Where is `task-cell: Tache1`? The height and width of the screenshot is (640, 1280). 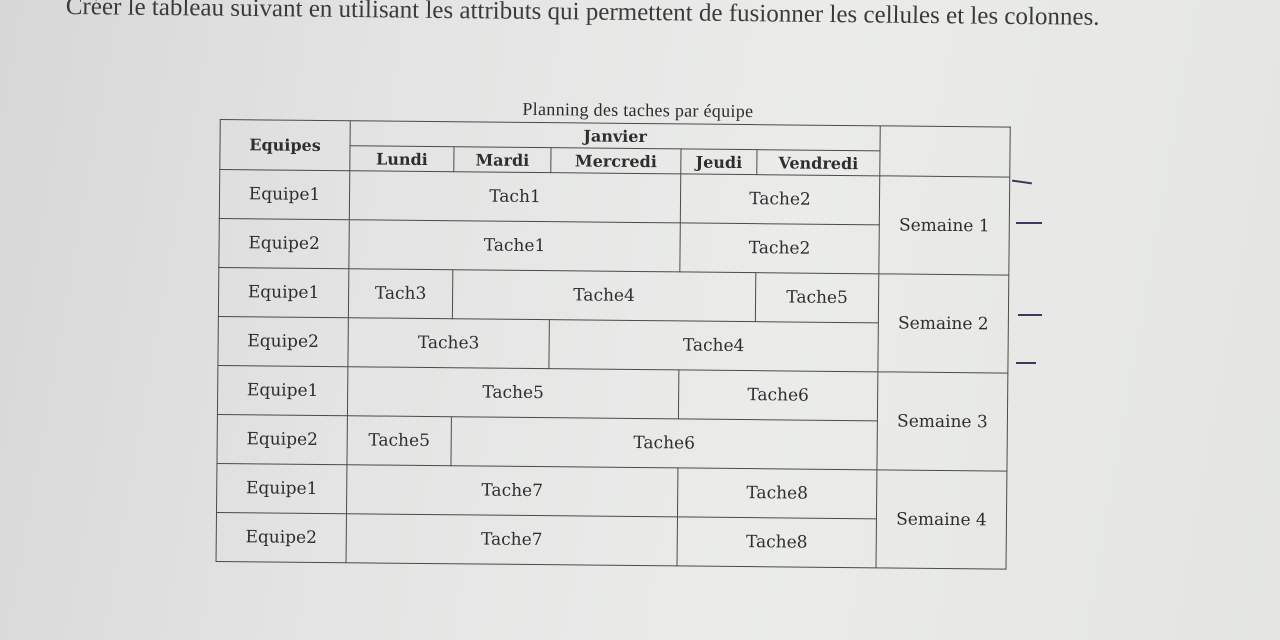
task-cell: Tache1 is located at coordinates (514, 245).